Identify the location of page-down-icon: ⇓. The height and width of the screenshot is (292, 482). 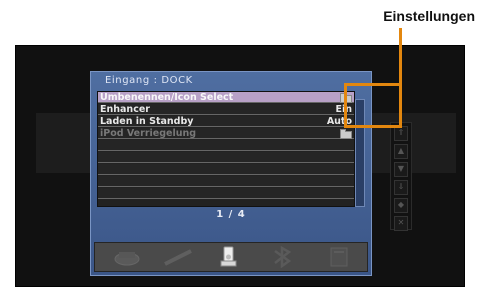
(401, 187).